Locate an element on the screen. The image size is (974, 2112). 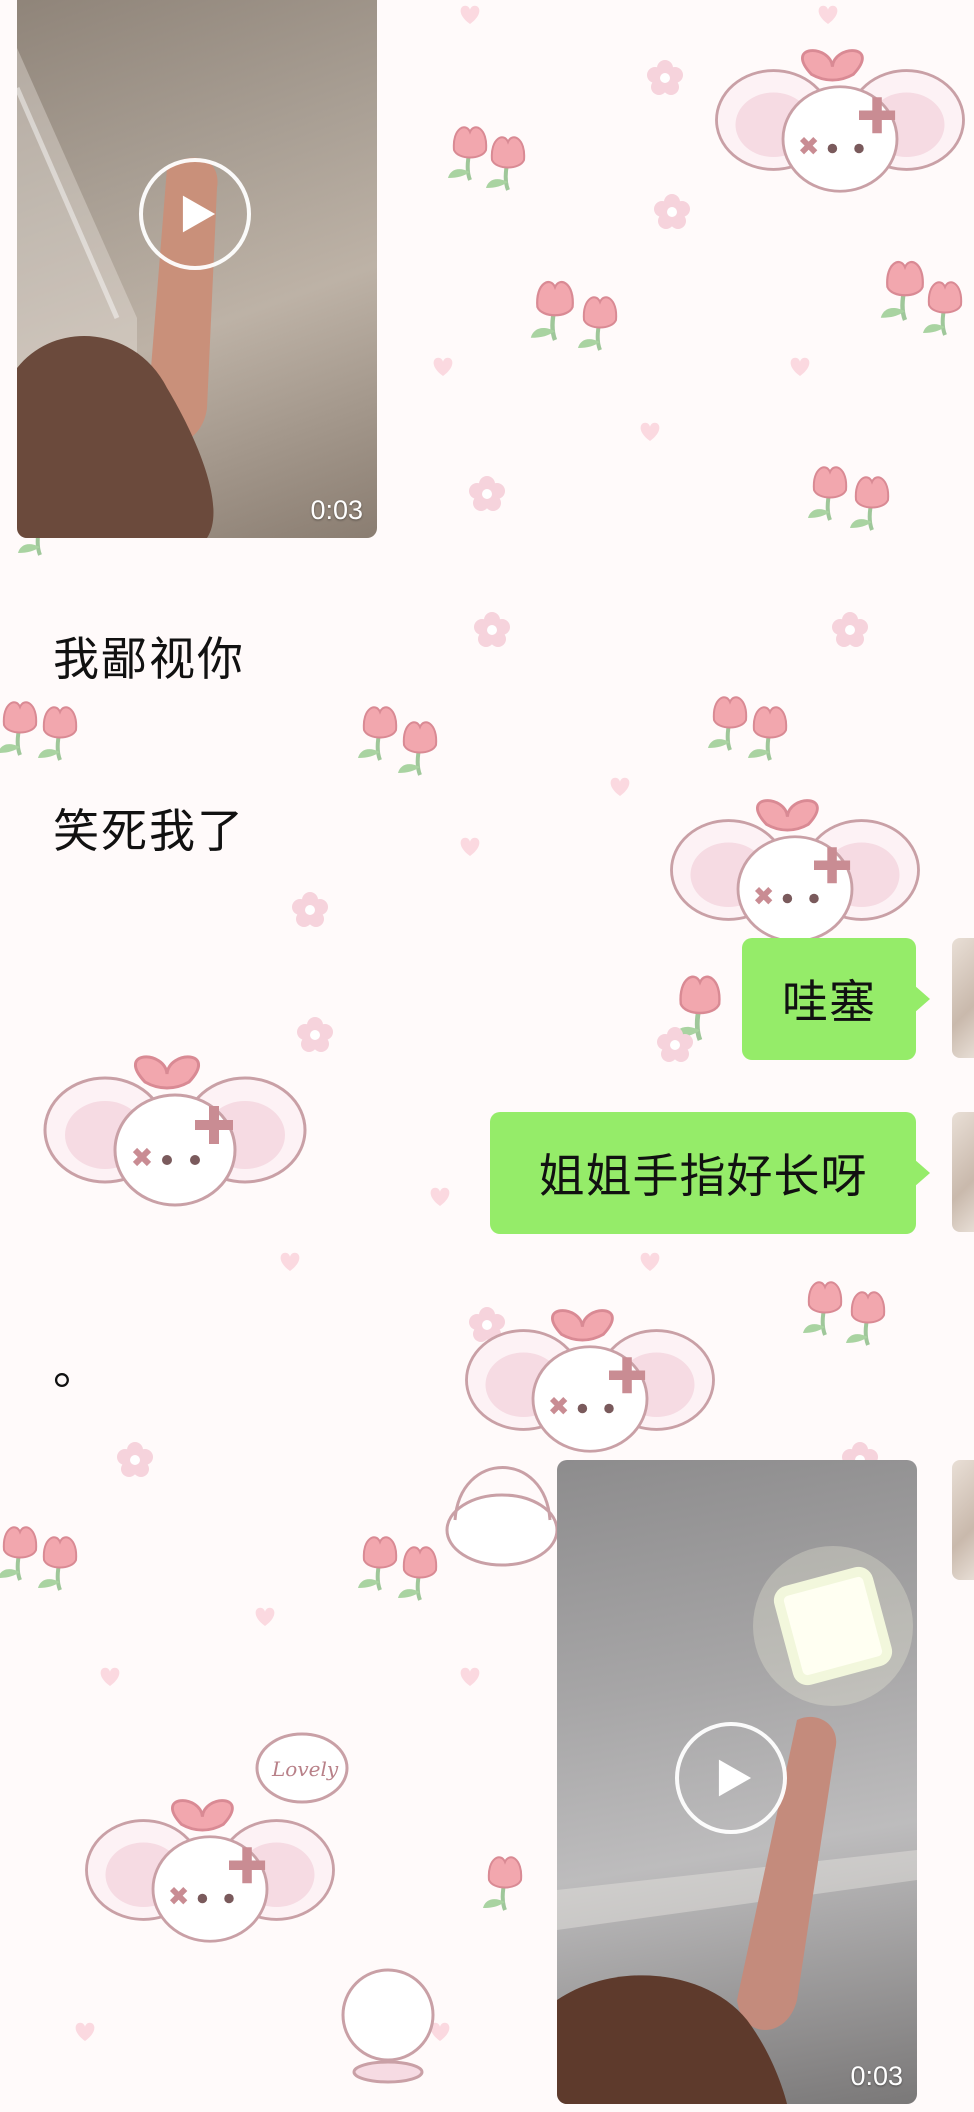
video-message-bottom: 0:03 is located at coordinates (737, 1782).